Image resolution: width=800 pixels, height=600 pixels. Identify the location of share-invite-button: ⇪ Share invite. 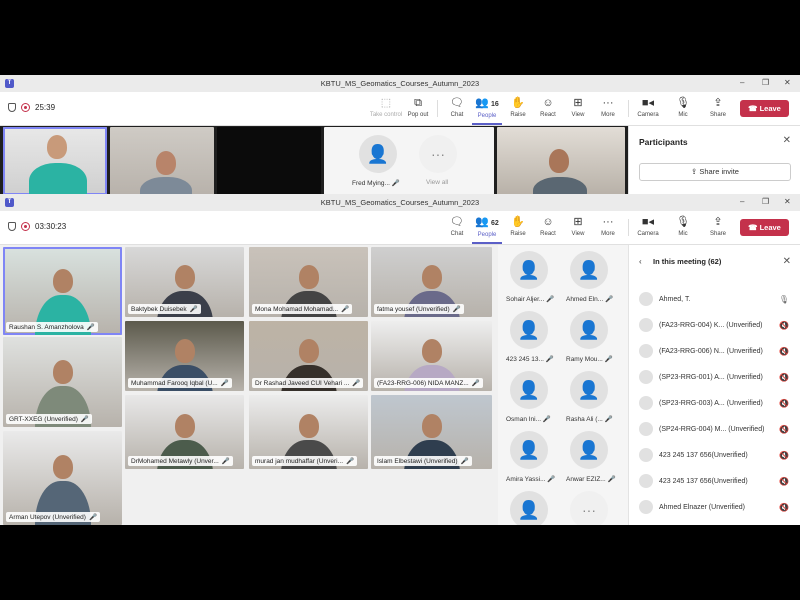
(715, 172).